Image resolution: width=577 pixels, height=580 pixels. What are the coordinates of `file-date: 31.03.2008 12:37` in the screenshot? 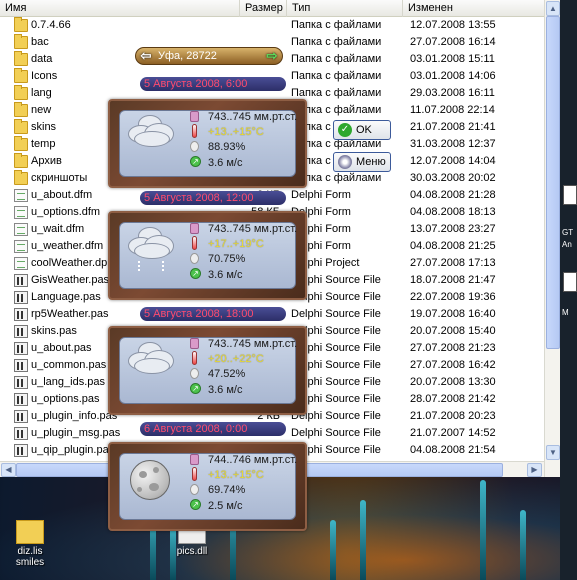 It's located at (453, 144).